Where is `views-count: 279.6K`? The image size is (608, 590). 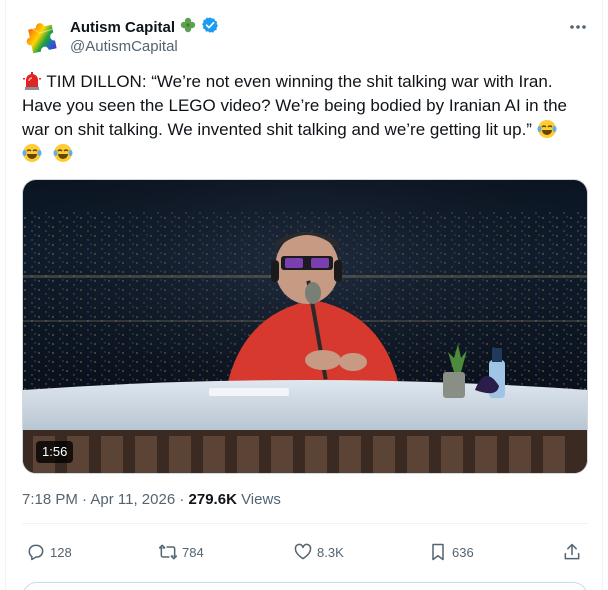
views-count: 279.6K is located at coordinates (212, 499).